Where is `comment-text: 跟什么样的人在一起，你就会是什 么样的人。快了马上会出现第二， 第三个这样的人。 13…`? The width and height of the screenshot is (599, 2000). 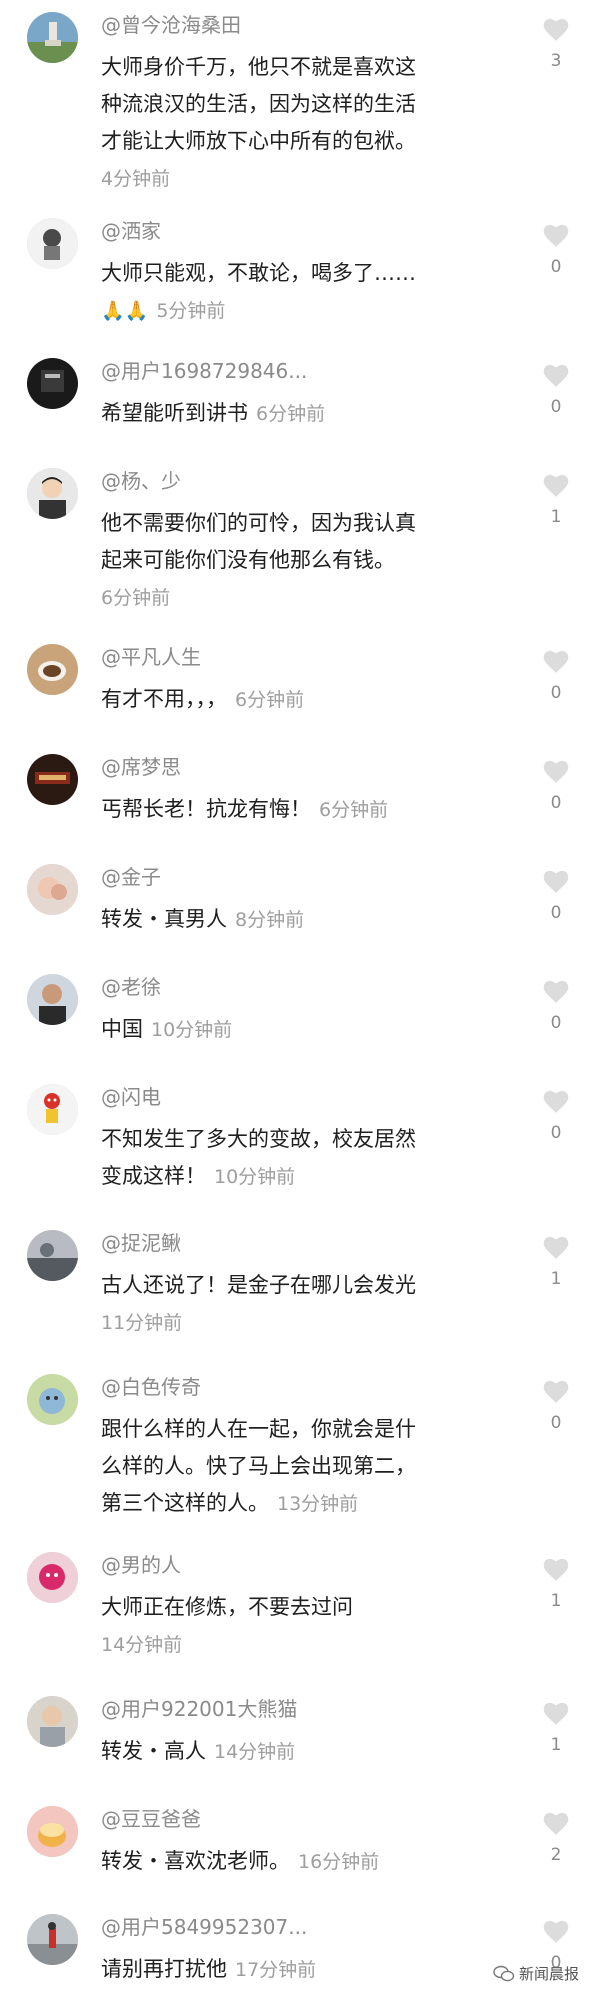
comment-text: 跟什么样的人在一起，你就会是什 么样的人。快了马上会出现第二， 第三个这样的人。 13… is located at coordinates (258, 1466).